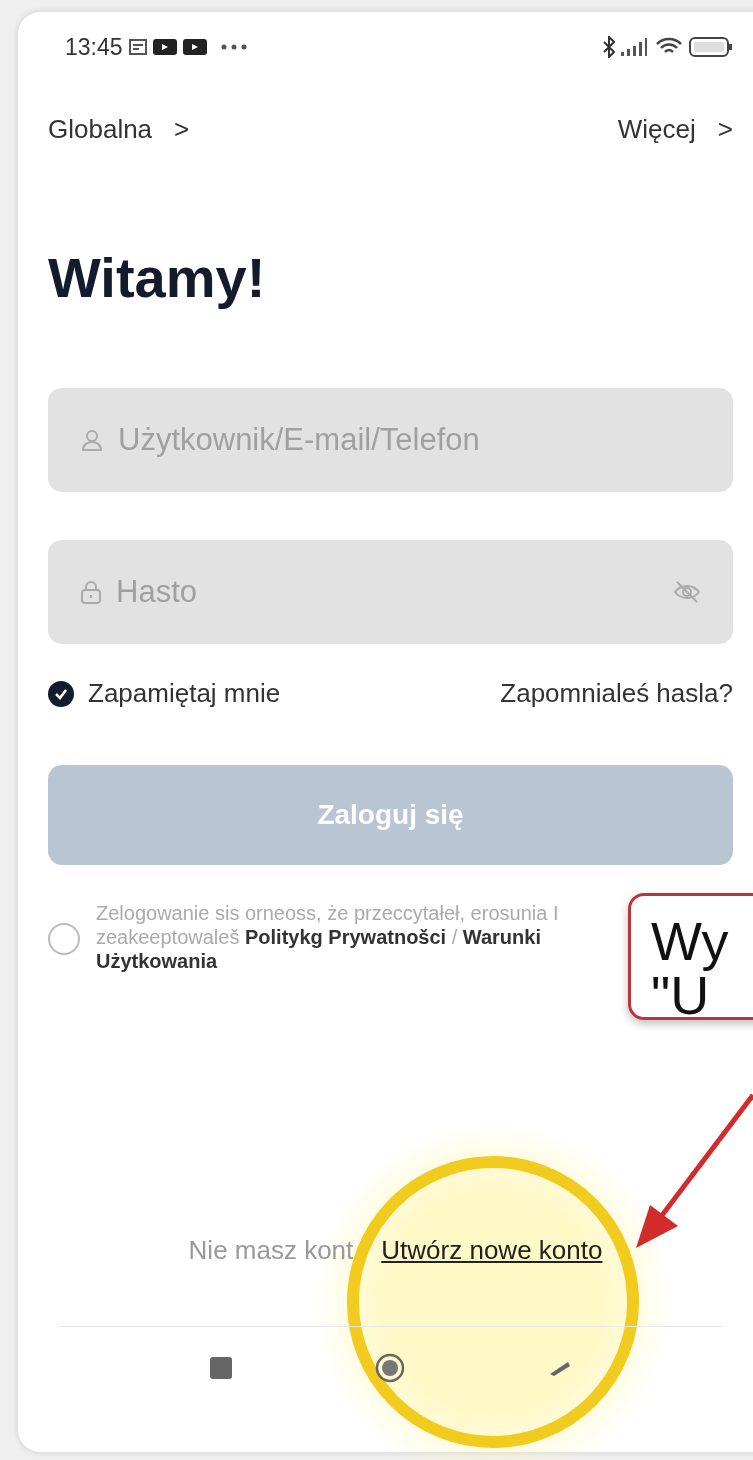 The image size is (753, 1460). Describe the element at coordinates (609, 47) in the screenshot. I see `bluetooth-icon` at that location.